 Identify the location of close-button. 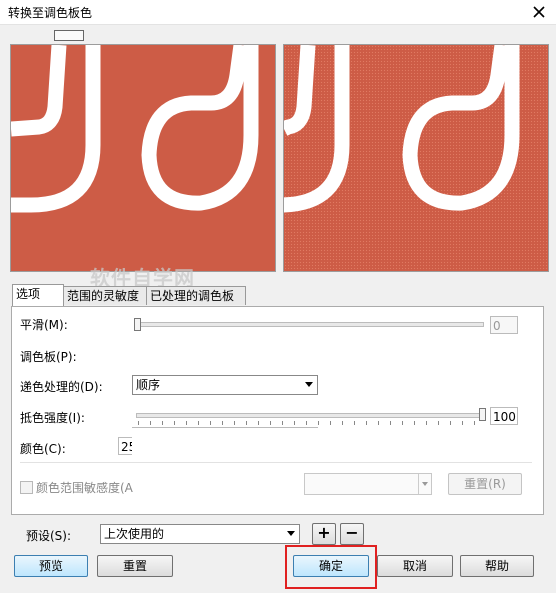
(539, 12).